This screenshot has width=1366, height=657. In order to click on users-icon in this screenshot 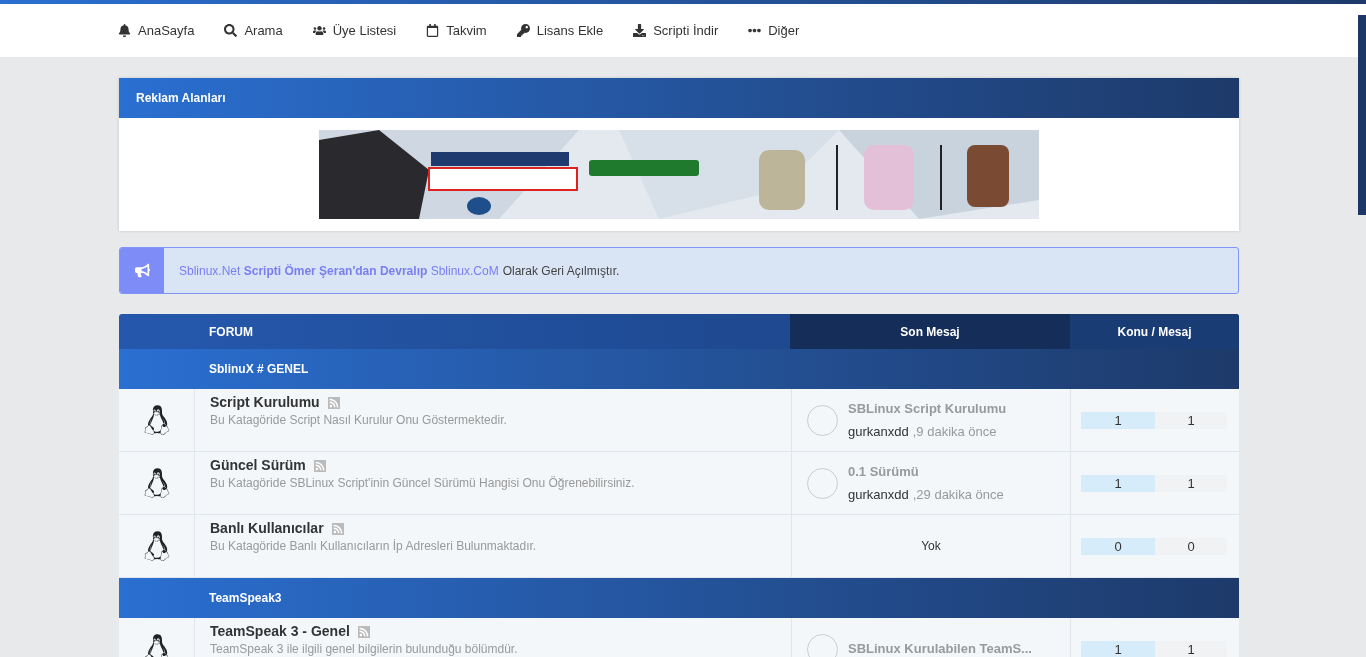, I will do `click(319, 30)`.